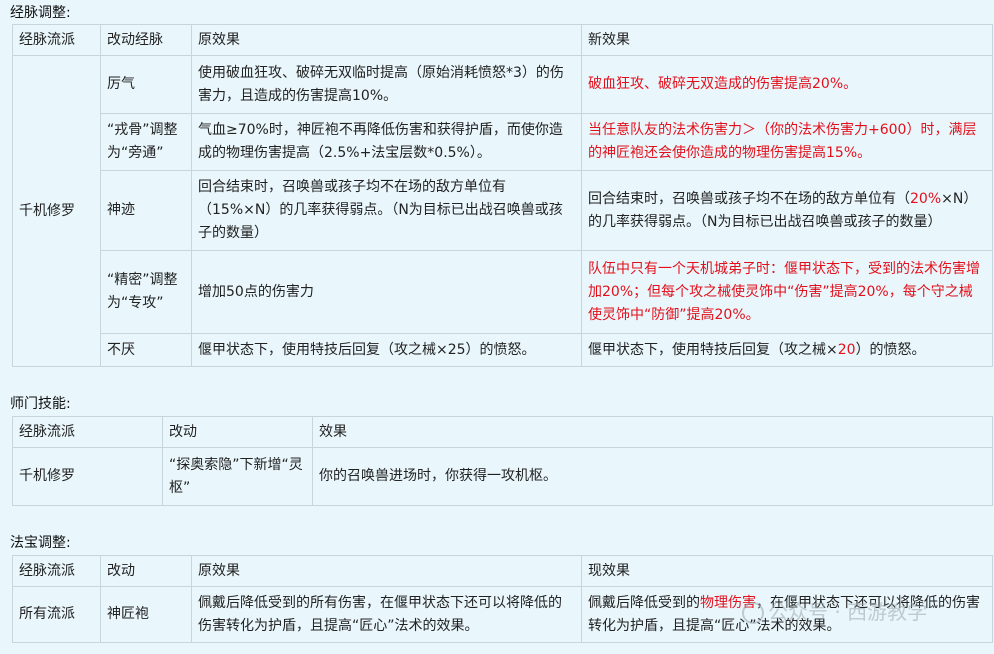 Image resolution: width=994 pixels, height=654 pixels. I want to click on change-cell: 厉气, so click(146, 84).